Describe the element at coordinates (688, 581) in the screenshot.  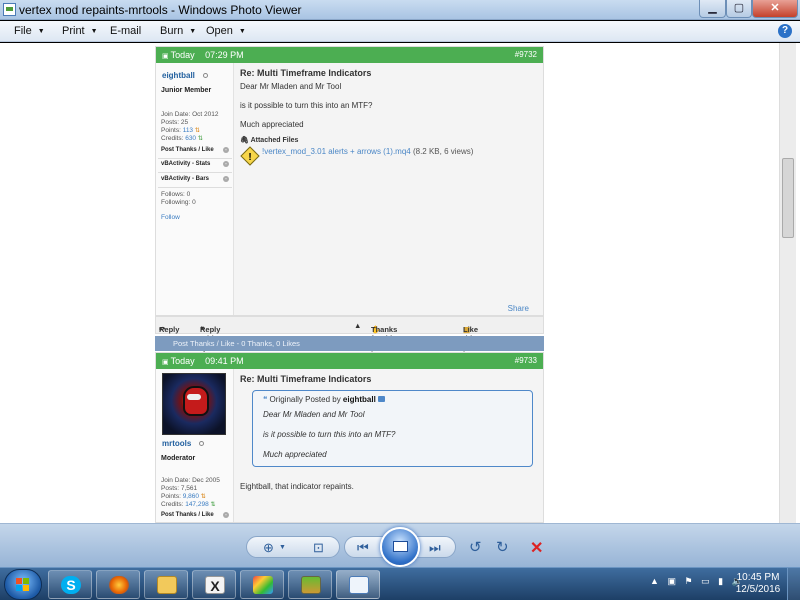
I see `action-center-icon: ⚑` at that location.